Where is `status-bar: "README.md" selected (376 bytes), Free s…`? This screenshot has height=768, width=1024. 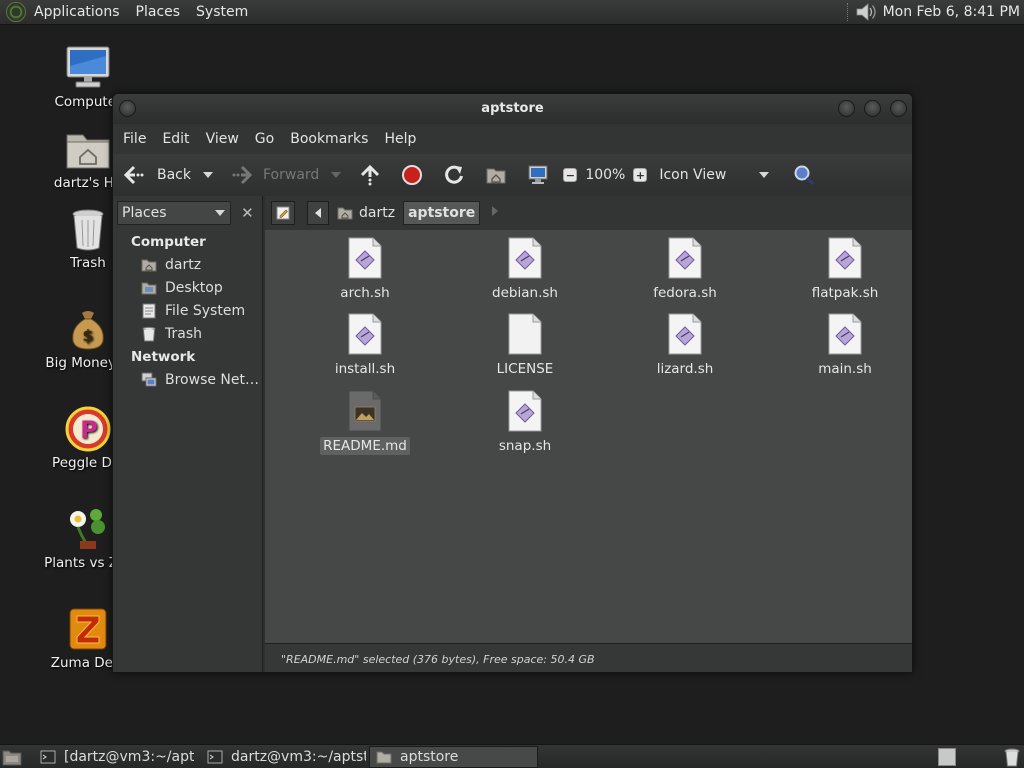
status-bar: "README.md" selected (376 bytes), Free s… is located at coordinates (588, 657).